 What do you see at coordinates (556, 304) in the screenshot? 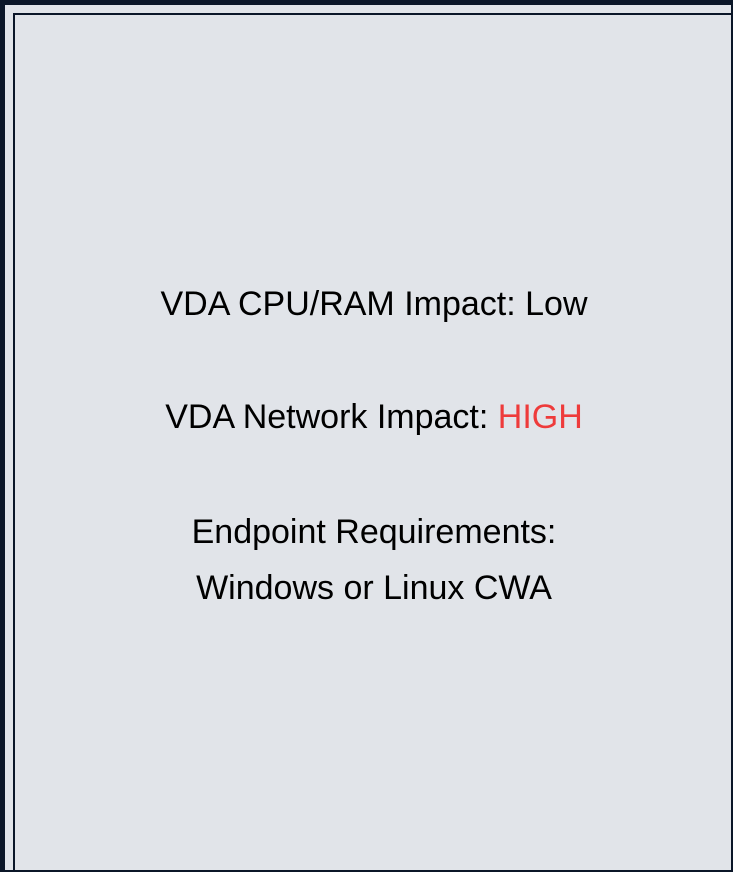
I see `cpu-ram-impact-value: Low` at bounding box center [556, 304].